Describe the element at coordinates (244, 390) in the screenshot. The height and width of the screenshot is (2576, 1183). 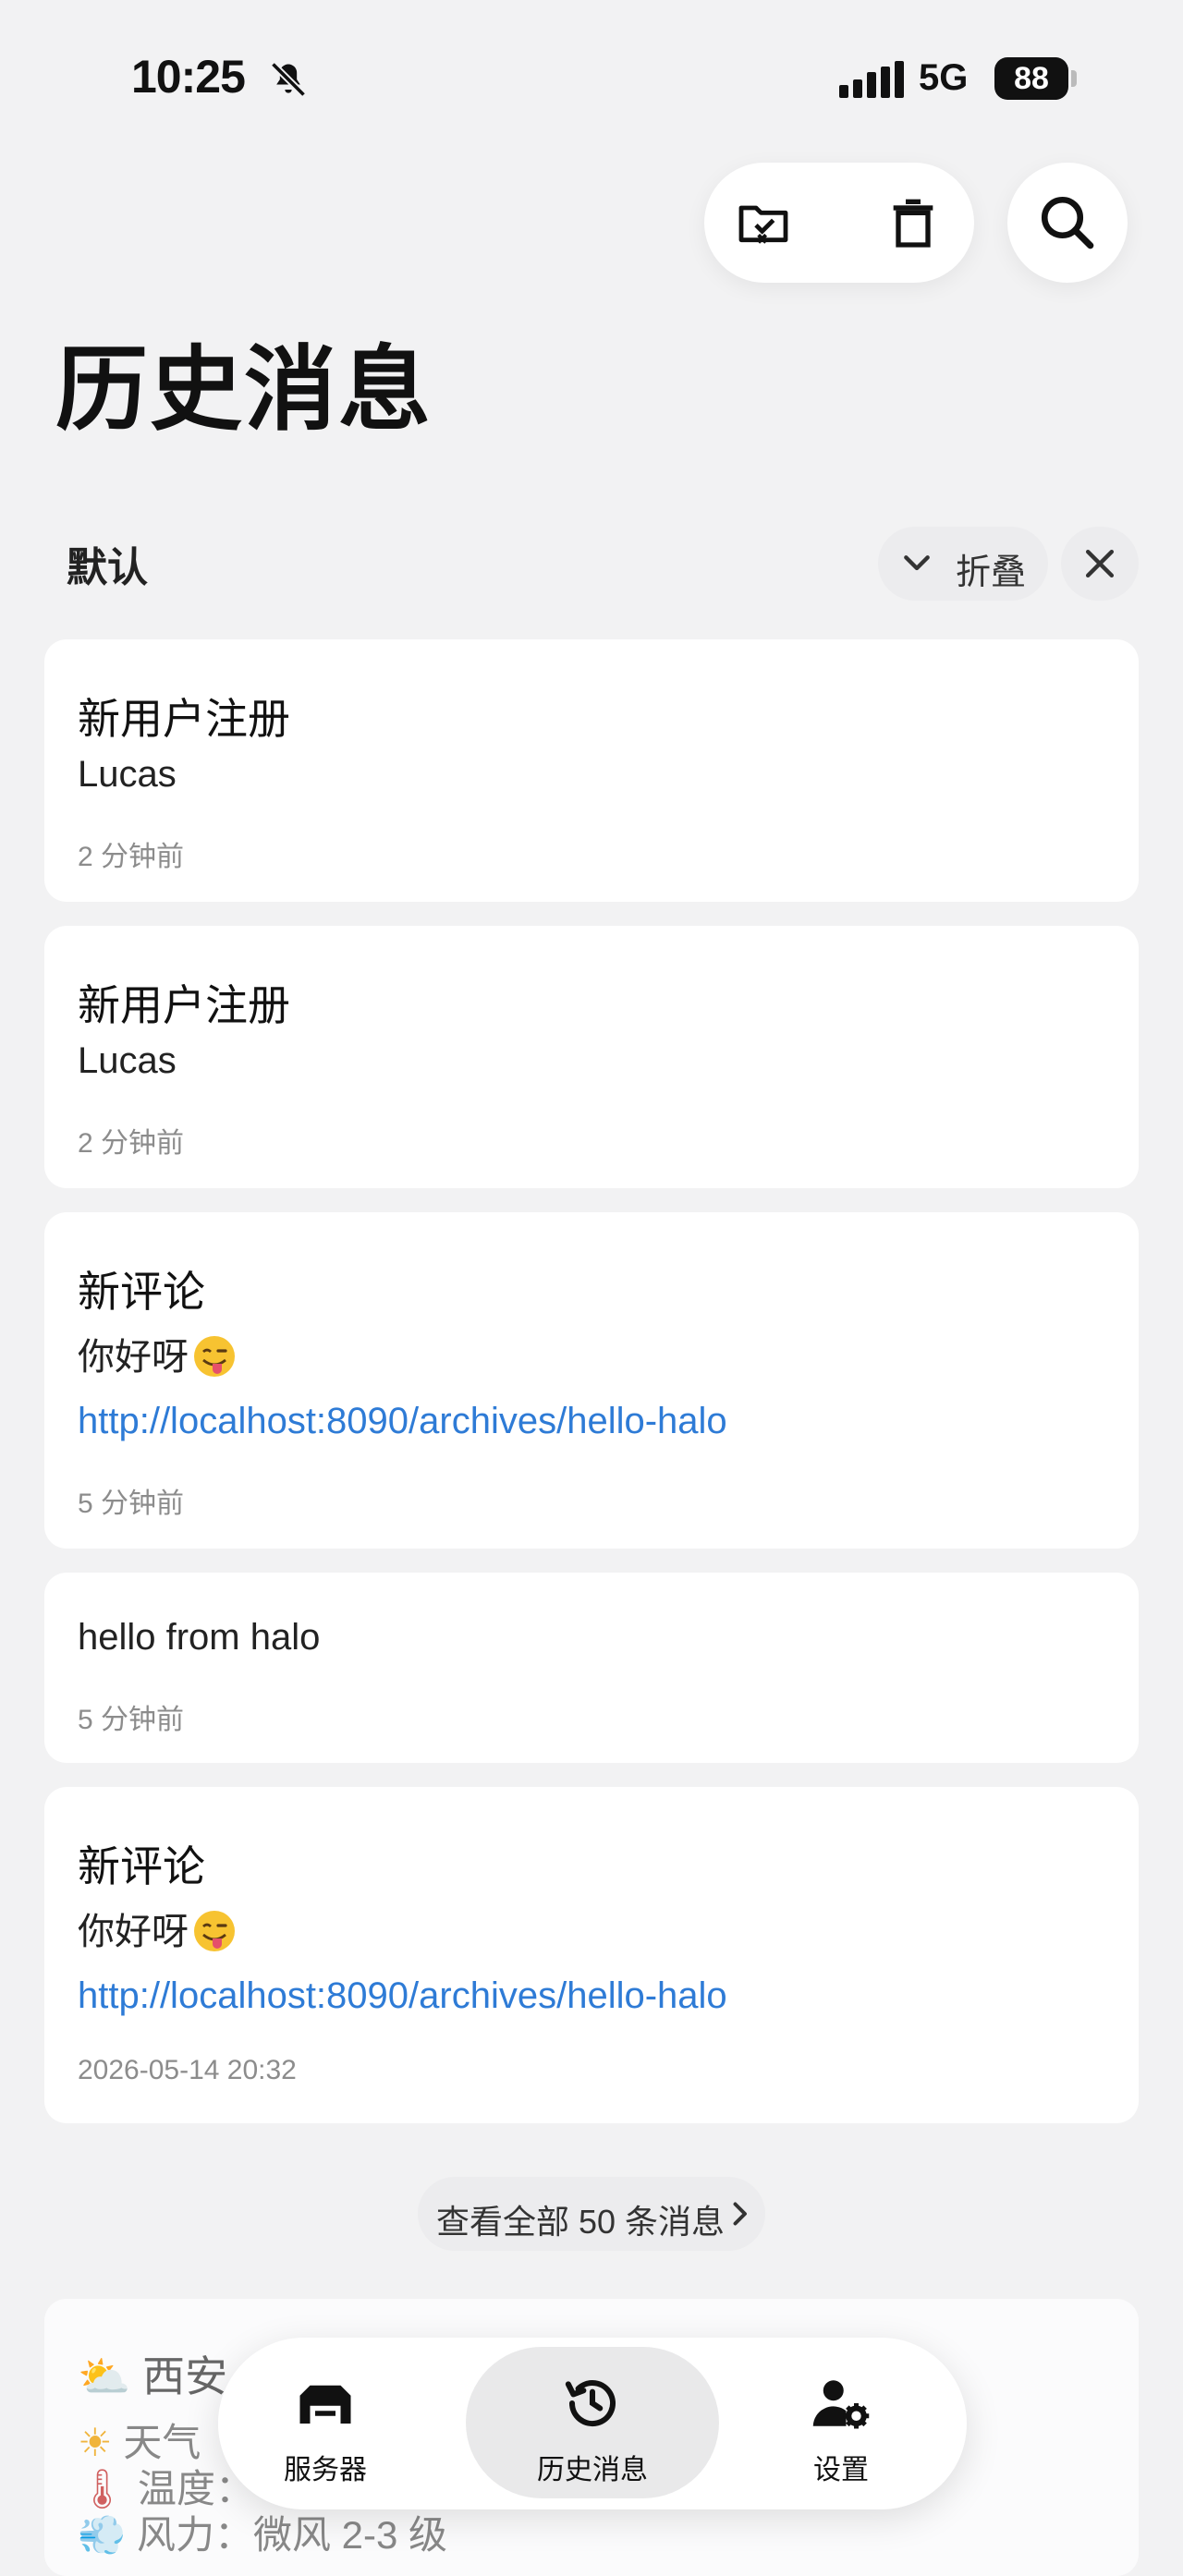
I see `page-title: 历史消息` at that location.